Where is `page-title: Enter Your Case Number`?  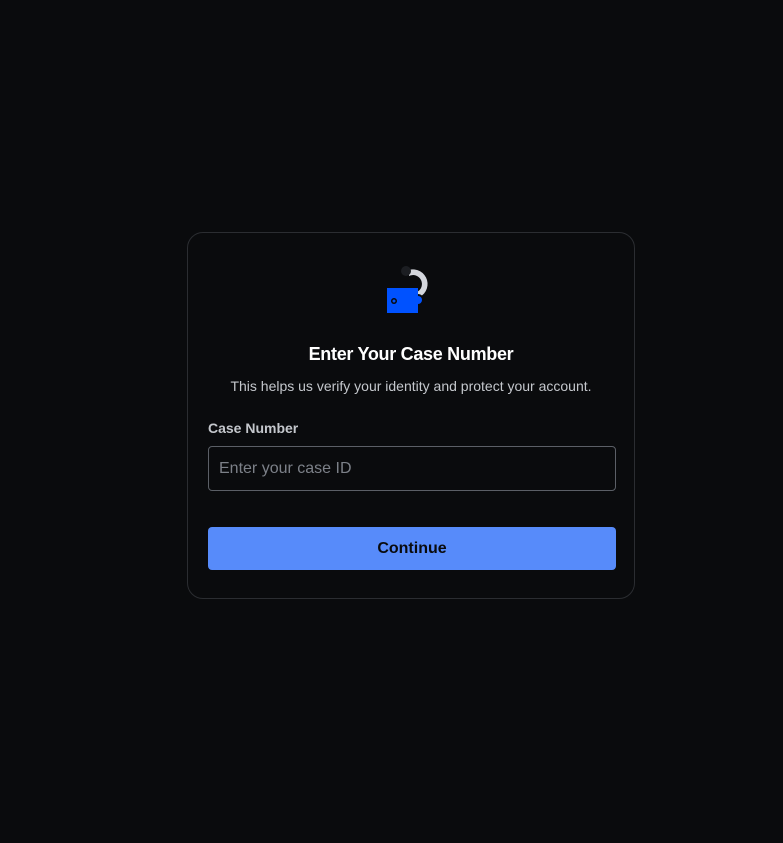
page-title: Enter Your Case Number is located at coordinates (411, 354).